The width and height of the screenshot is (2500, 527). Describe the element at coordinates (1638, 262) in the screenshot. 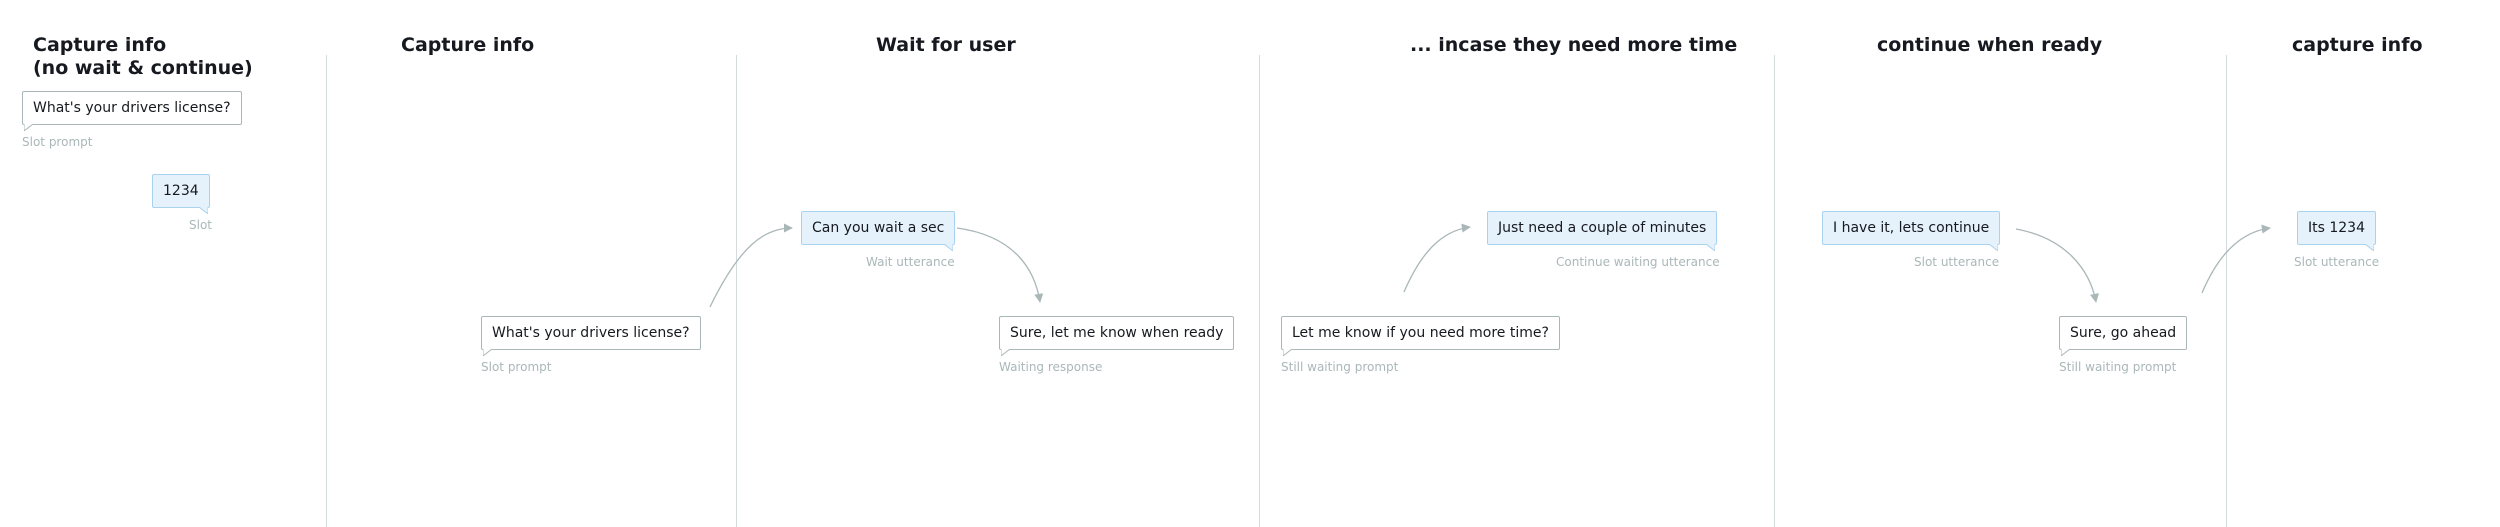

I see `message-caption: Continue waiting utterance` at that location.